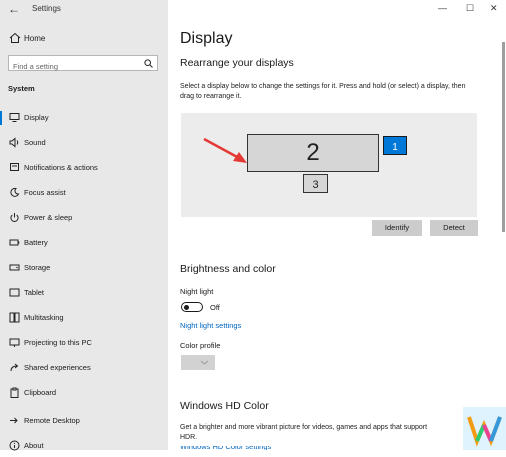 This screenshot has width=506, height=457. Describe the element at coordinates (84, 293) in the screenshot. I see `sidebar-item-tablet: Tablet` at that location.